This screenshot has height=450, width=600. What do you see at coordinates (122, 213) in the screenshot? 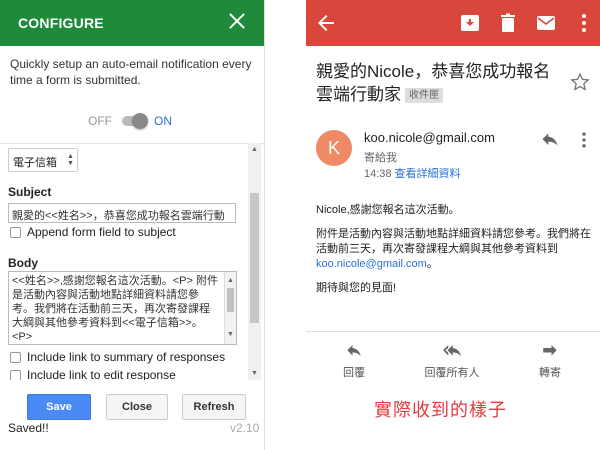
I see `subject-input: 親愛的<<姓名>>，恭喜您成功報名雲端行動` at bounding box center [122, 213].